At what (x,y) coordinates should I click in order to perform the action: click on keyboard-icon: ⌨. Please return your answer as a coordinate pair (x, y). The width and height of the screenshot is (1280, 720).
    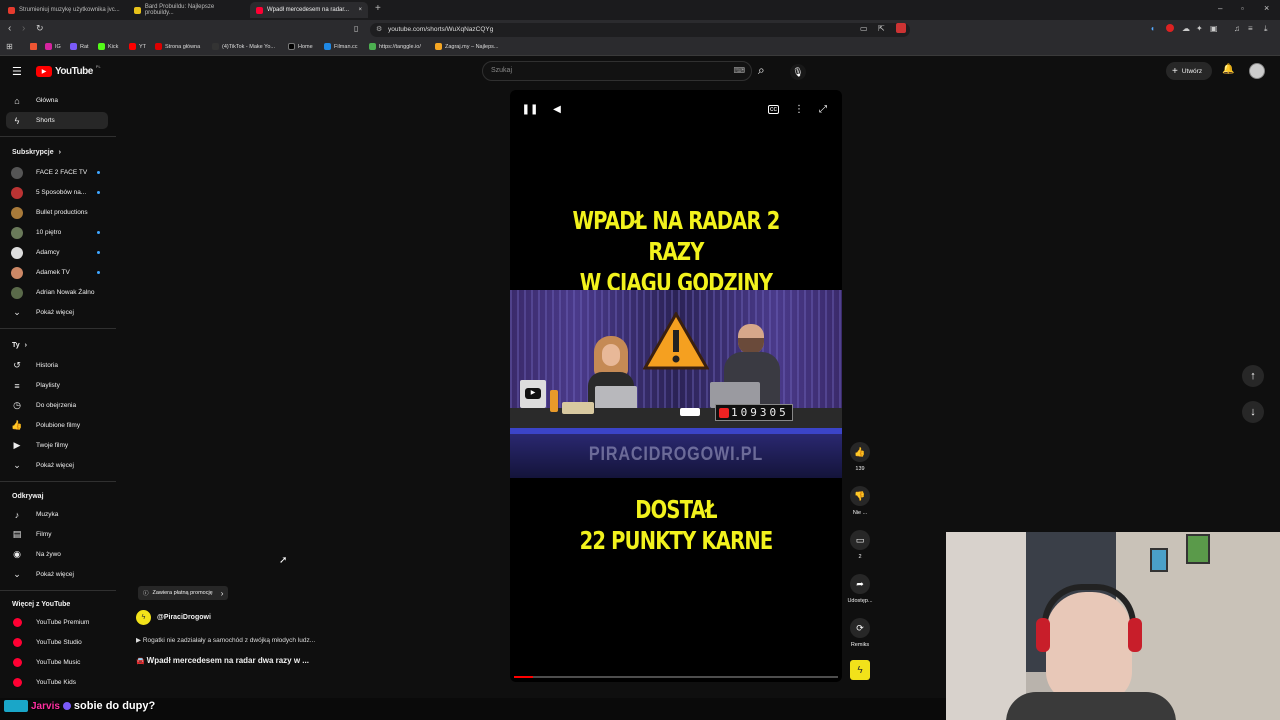
    Looking at the image, I should click on (739, 71).